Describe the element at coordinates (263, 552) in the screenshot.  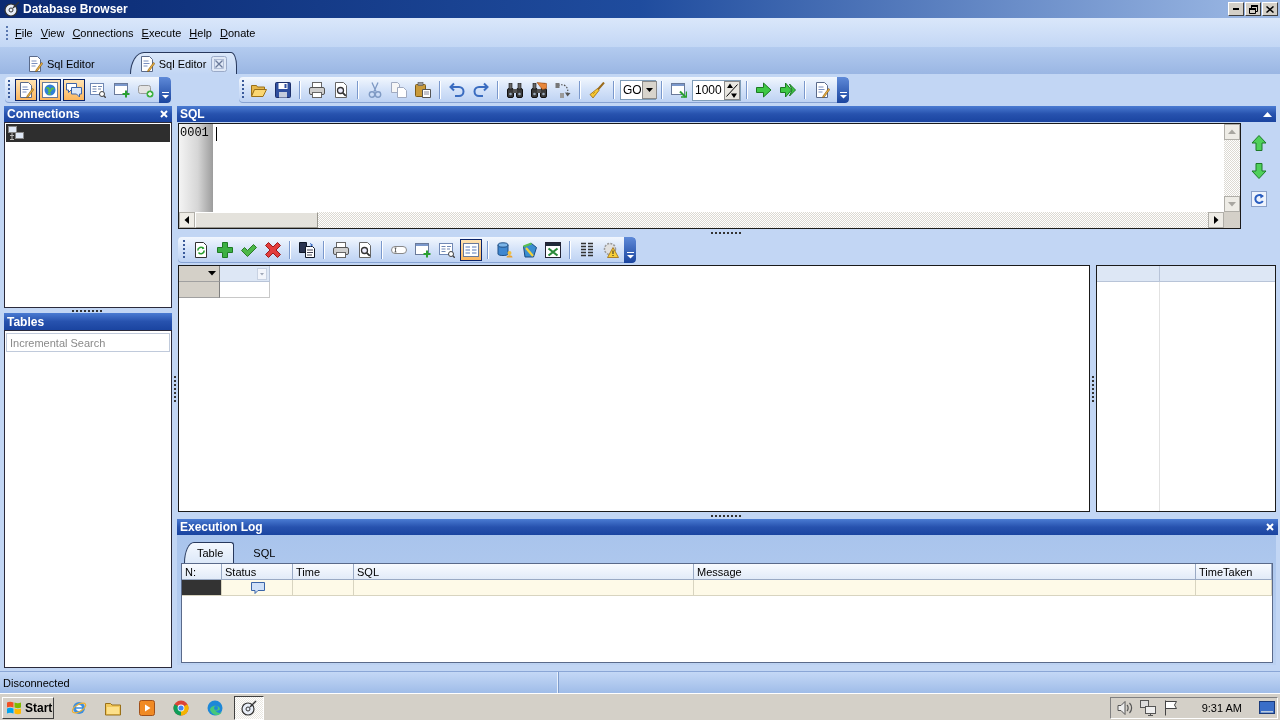
I see `tab: SQL` at that location.